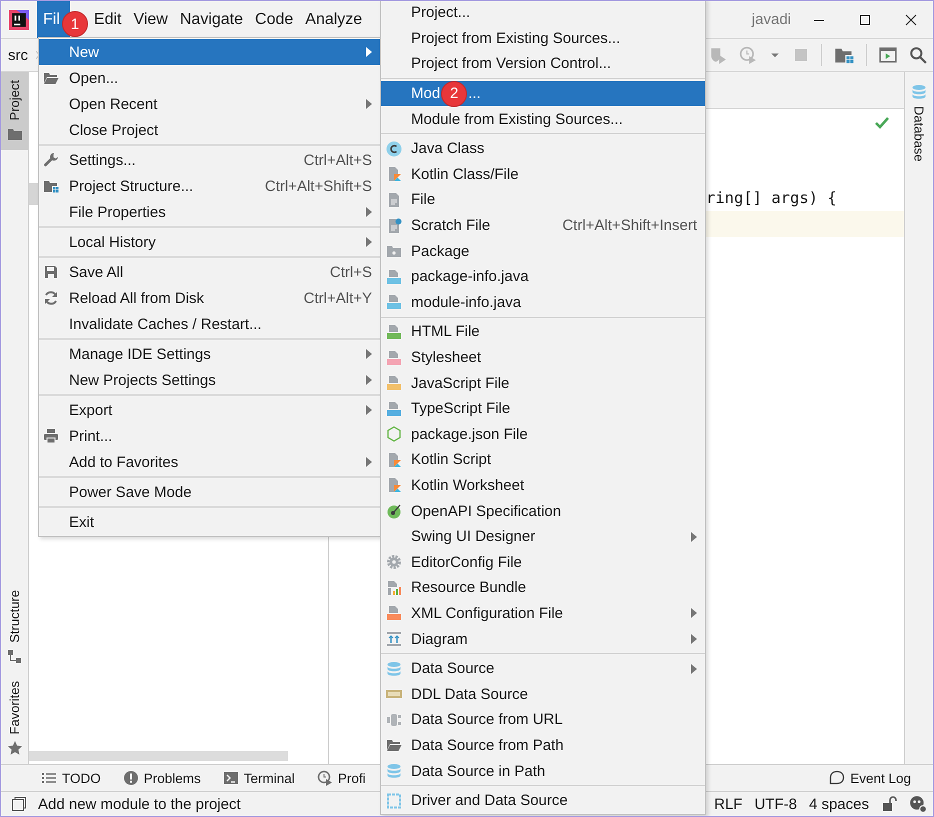  What do you see at coordinates (543, 537) in the screenshot?
I see `menu-item: Swing UI Designer` at bounding box center [543, 537].